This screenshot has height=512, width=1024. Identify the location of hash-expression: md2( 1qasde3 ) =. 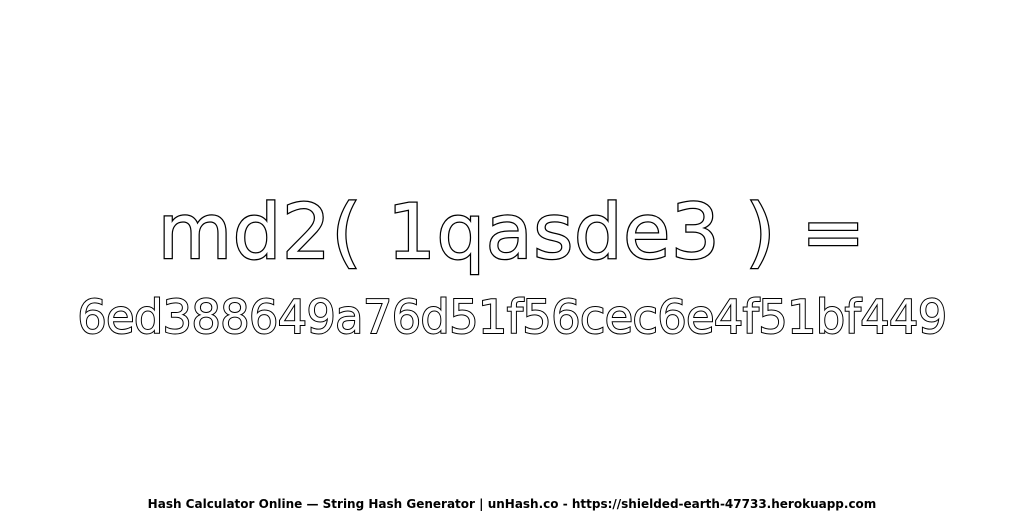
(512, 232).